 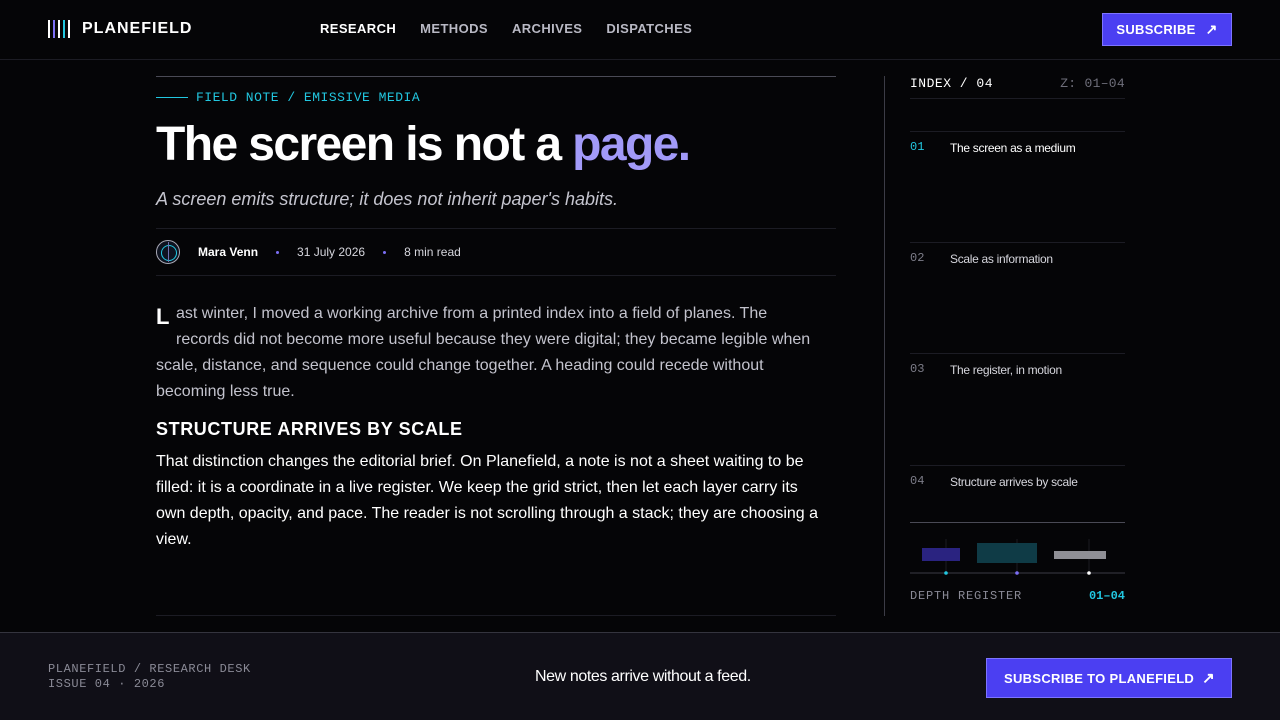 What do you see at coordinates (917, 258) in the screenshot?
I see `index-item-number: 02` at bounding box center [917, 258].